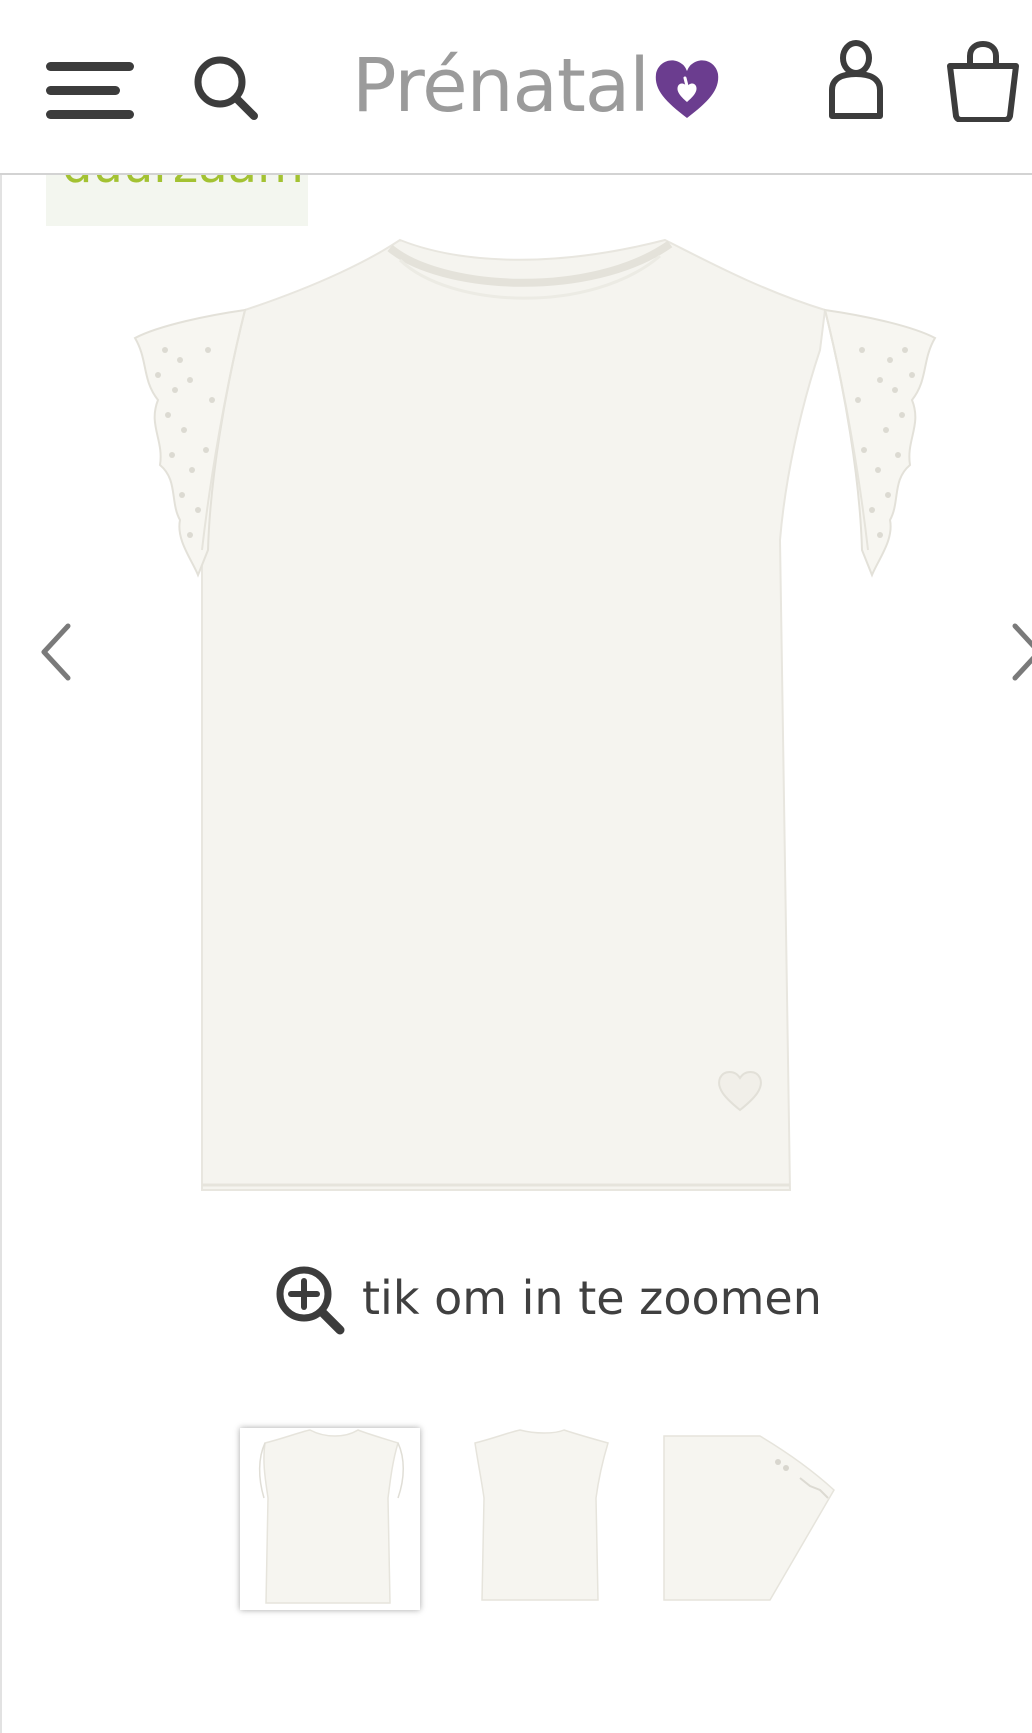 Image resolution: width=1032 pixels, height=1733 pixels. I want to click on thumbnail-detail-image, so click(749, 1518).